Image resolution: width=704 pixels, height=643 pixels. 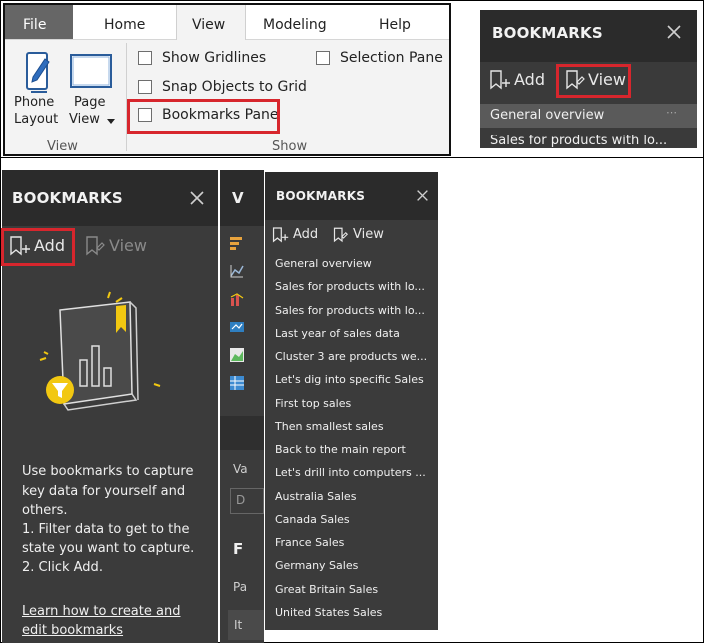 What do you see at coordinates (529, 79) in the screenshot?
I see `add-button-small: Add` at bounding box center [529, 79].